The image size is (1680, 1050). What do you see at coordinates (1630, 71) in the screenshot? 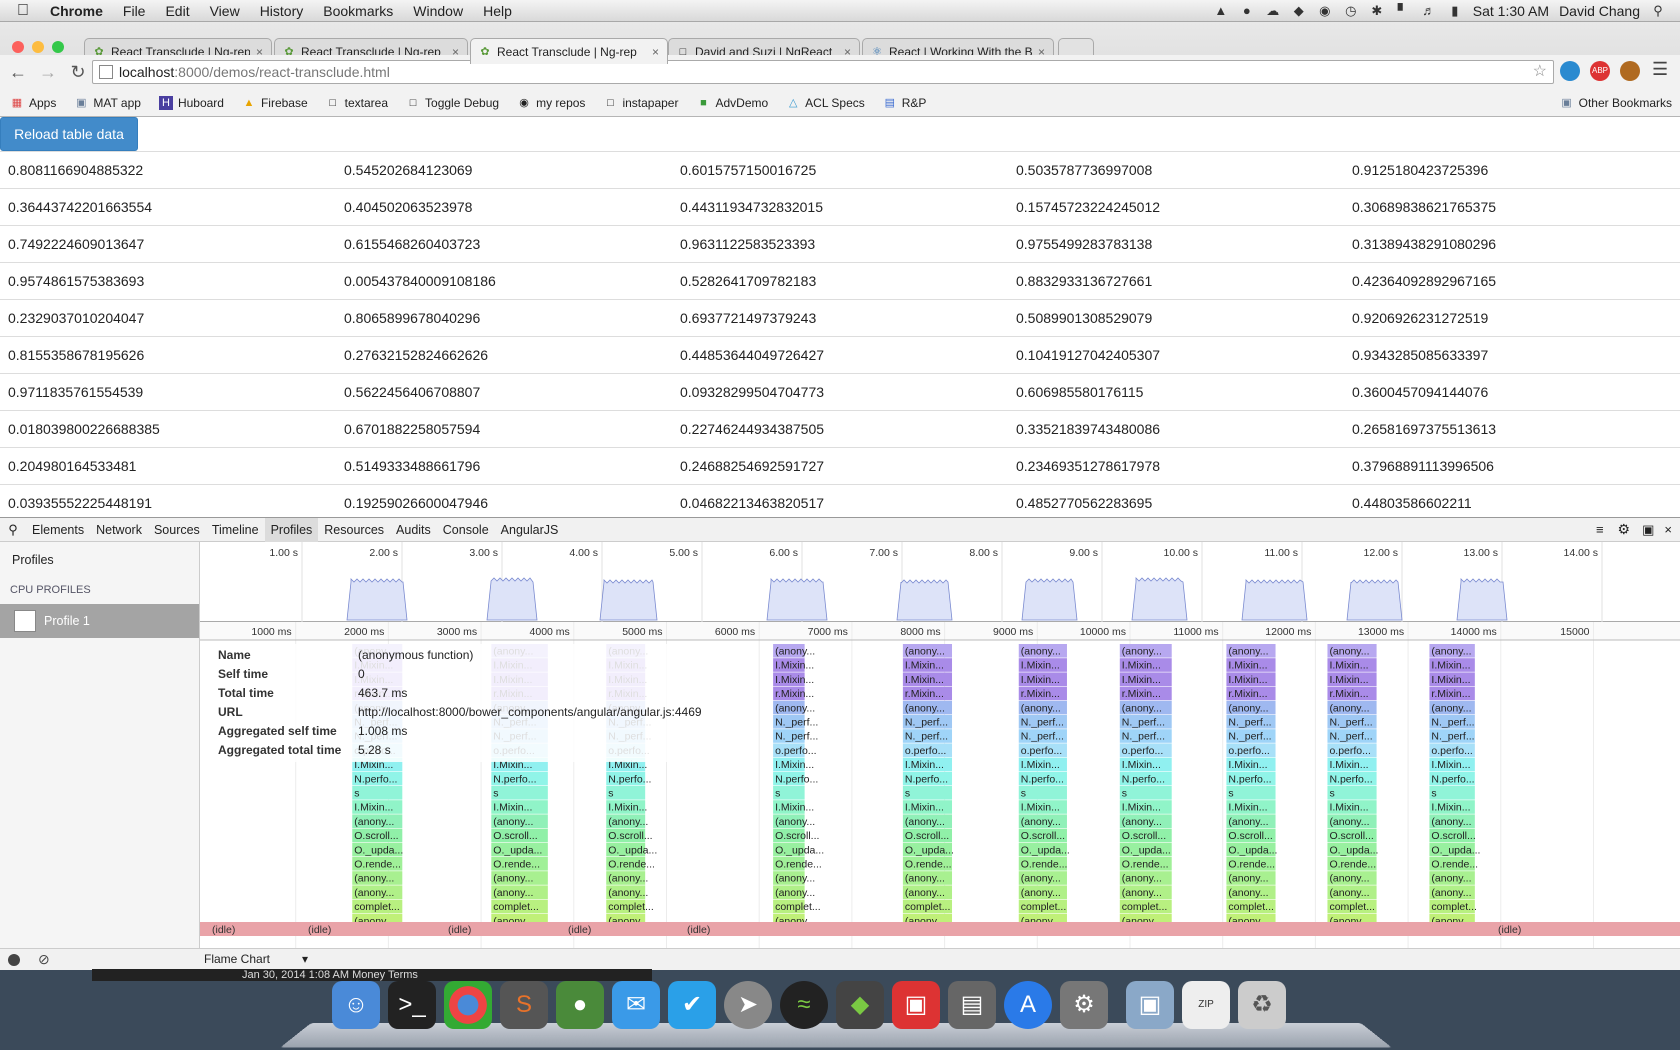
I see `extension-icon` at bounding box center [1630, 71].